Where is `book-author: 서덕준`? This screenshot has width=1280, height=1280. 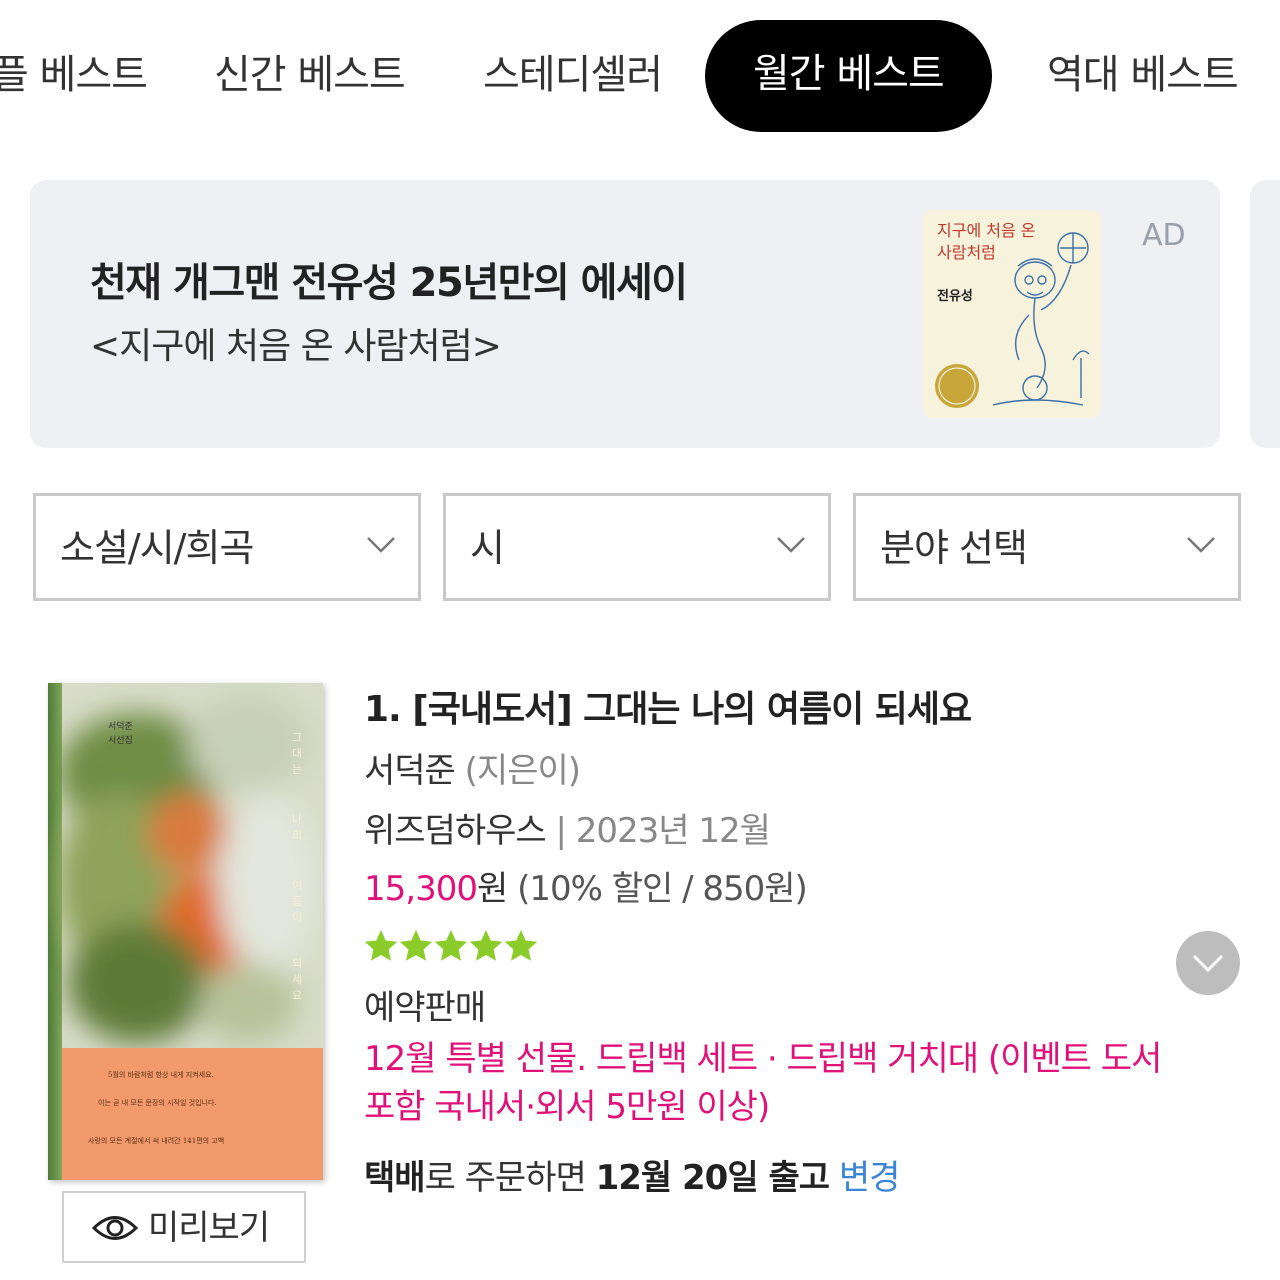
book-author: 서덕준 is located at coordinates (410, 771).